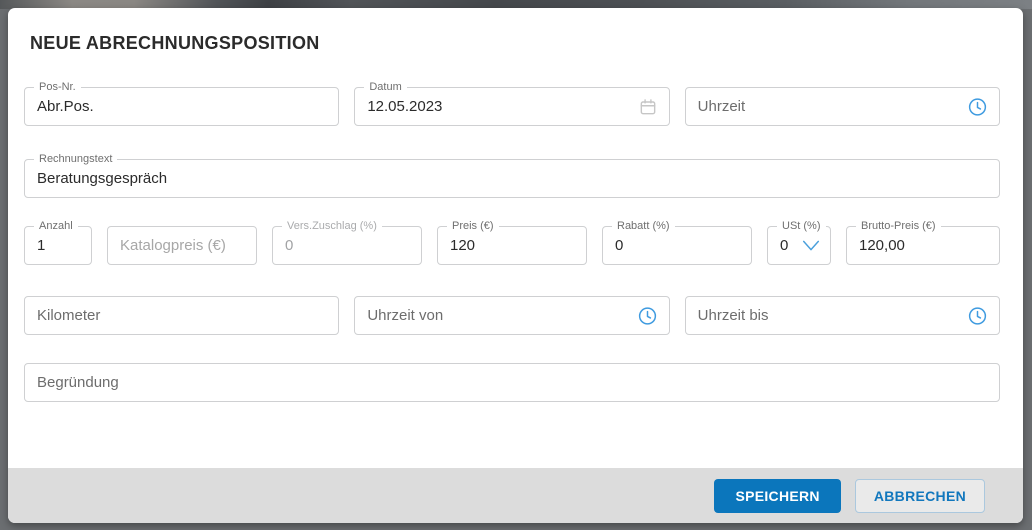 This screenshot has width=1032, height=530. I want to click on uhrzeit-field, so click(842, 106).